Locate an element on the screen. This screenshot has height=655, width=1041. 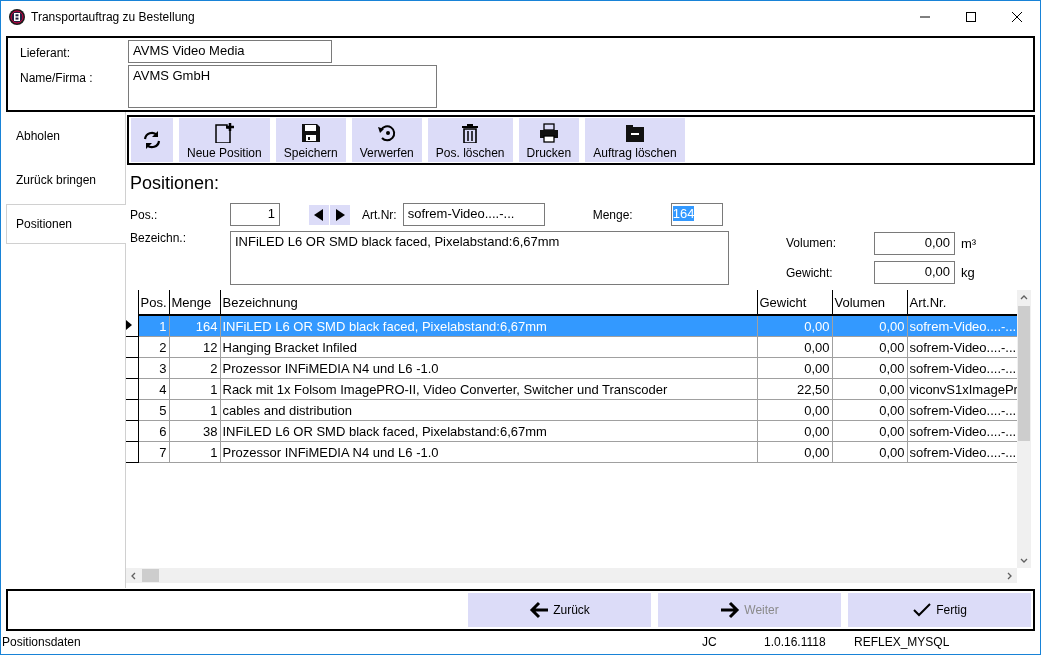
save-icon is located at coordinates (310, 133).